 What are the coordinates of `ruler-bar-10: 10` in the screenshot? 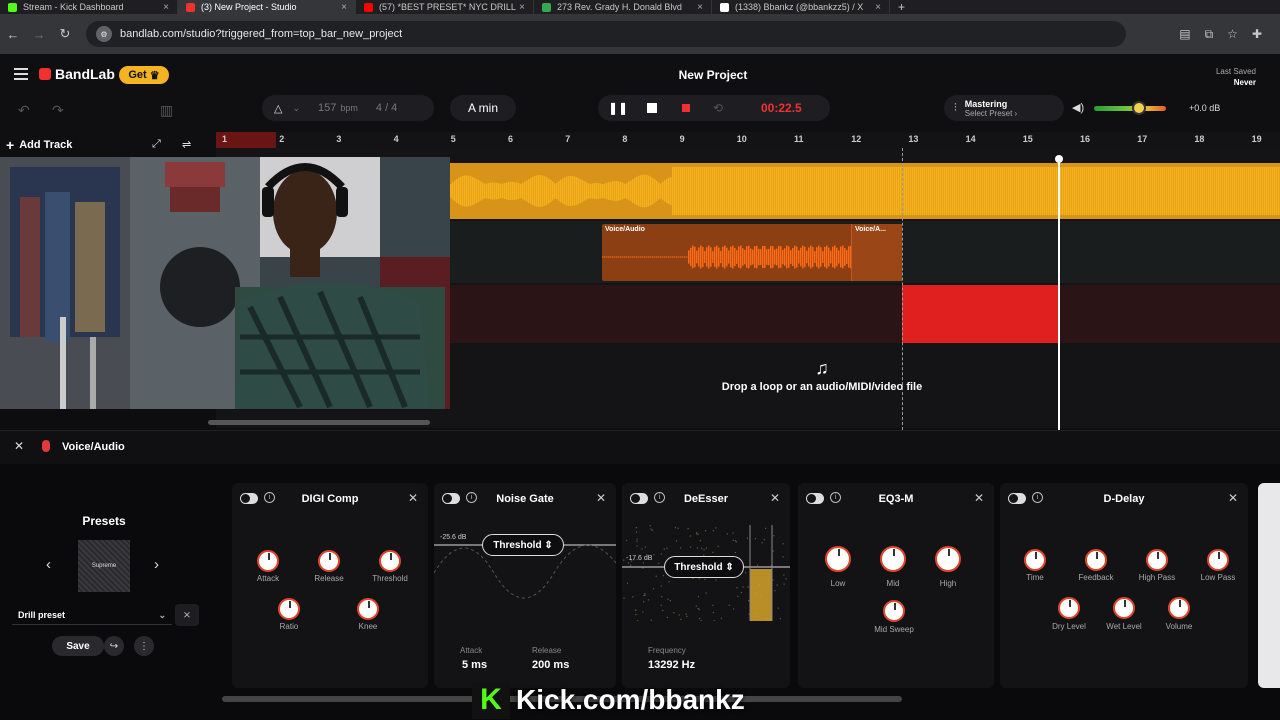 It's located at (741, 139).